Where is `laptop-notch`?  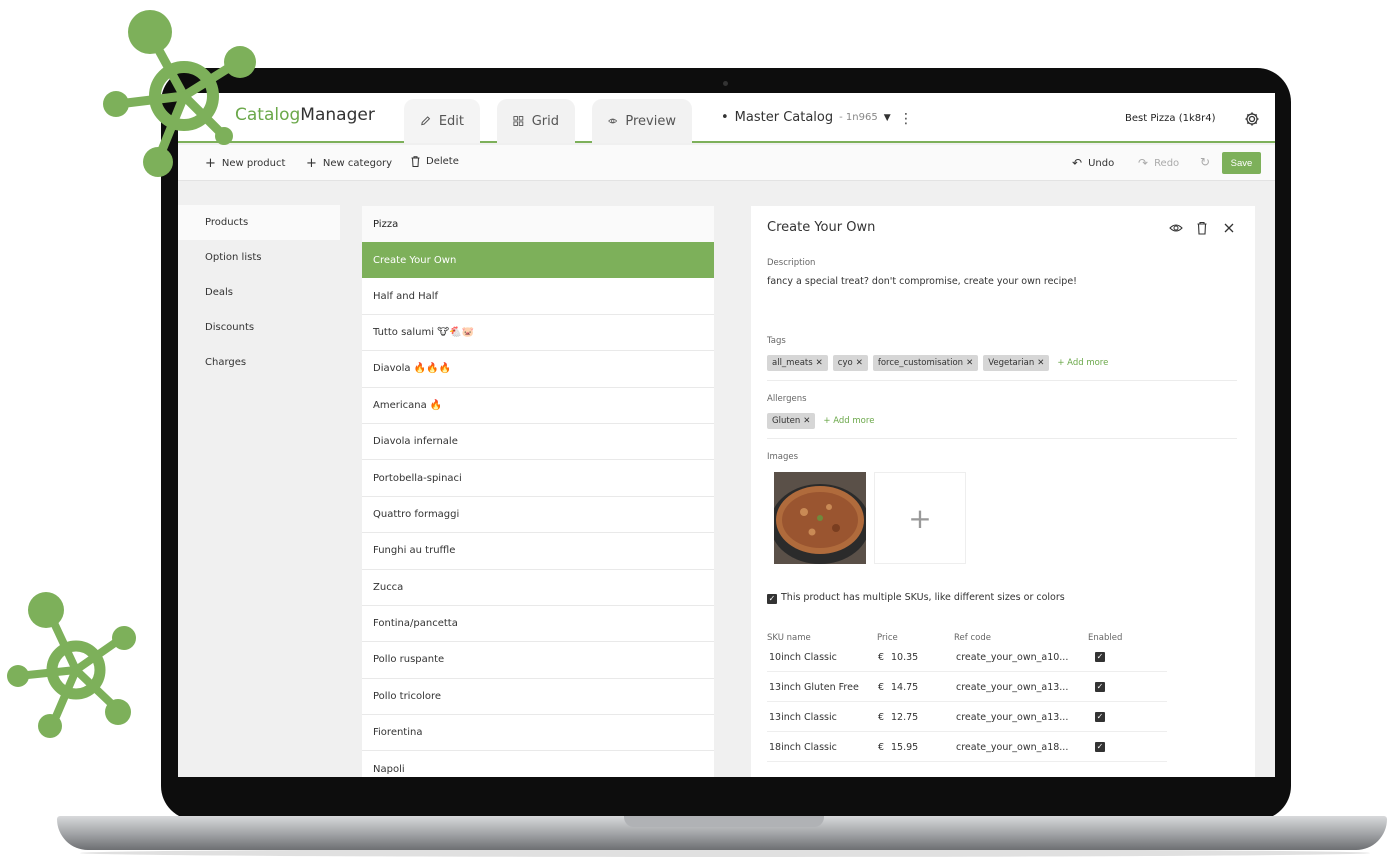
laptop-notch is located at coordinates (724, 821).